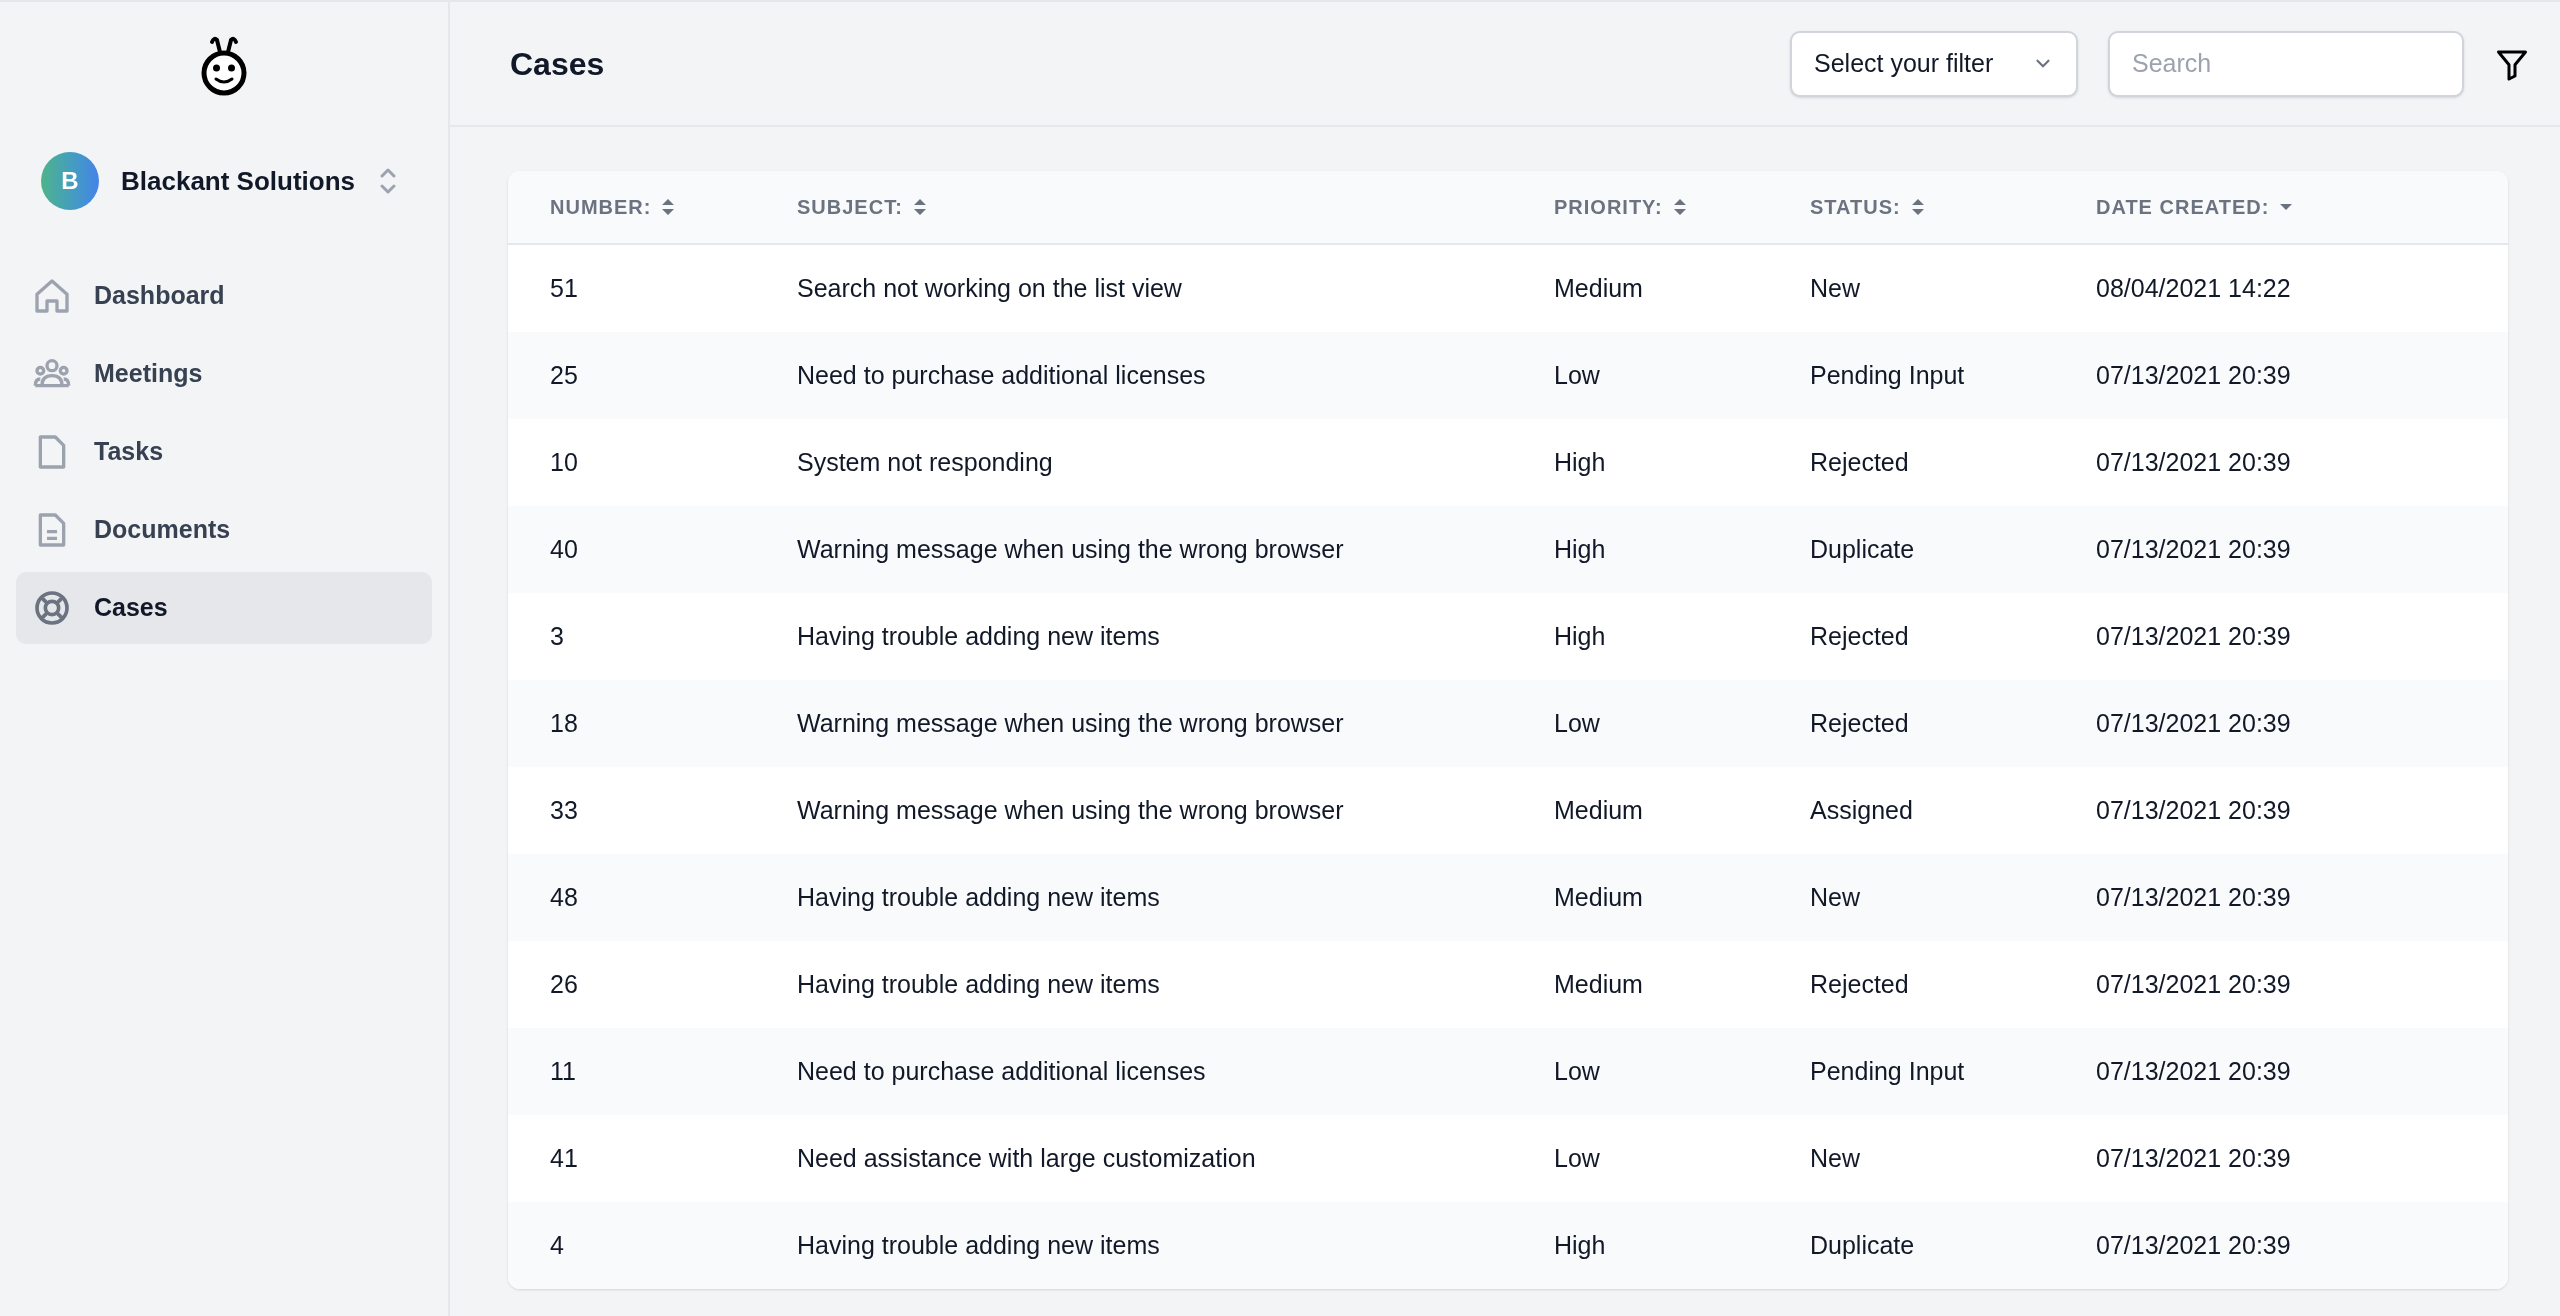 The width and height of the screenshot is (2560, 1316). I want to click on table-cell-text: System not responding, so click(925, 462).